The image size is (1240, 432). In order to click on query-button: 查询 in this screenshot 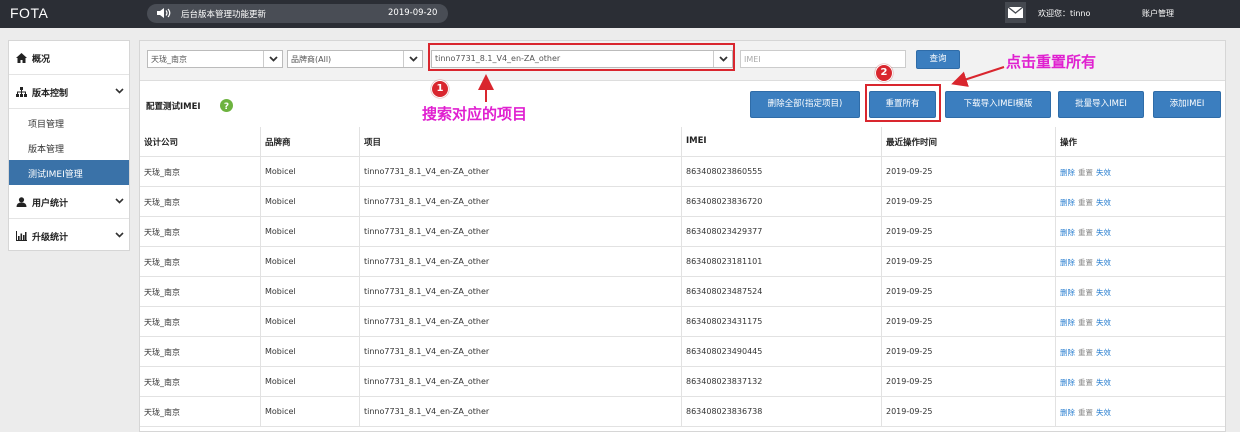, I will do `click(938, 59)`.